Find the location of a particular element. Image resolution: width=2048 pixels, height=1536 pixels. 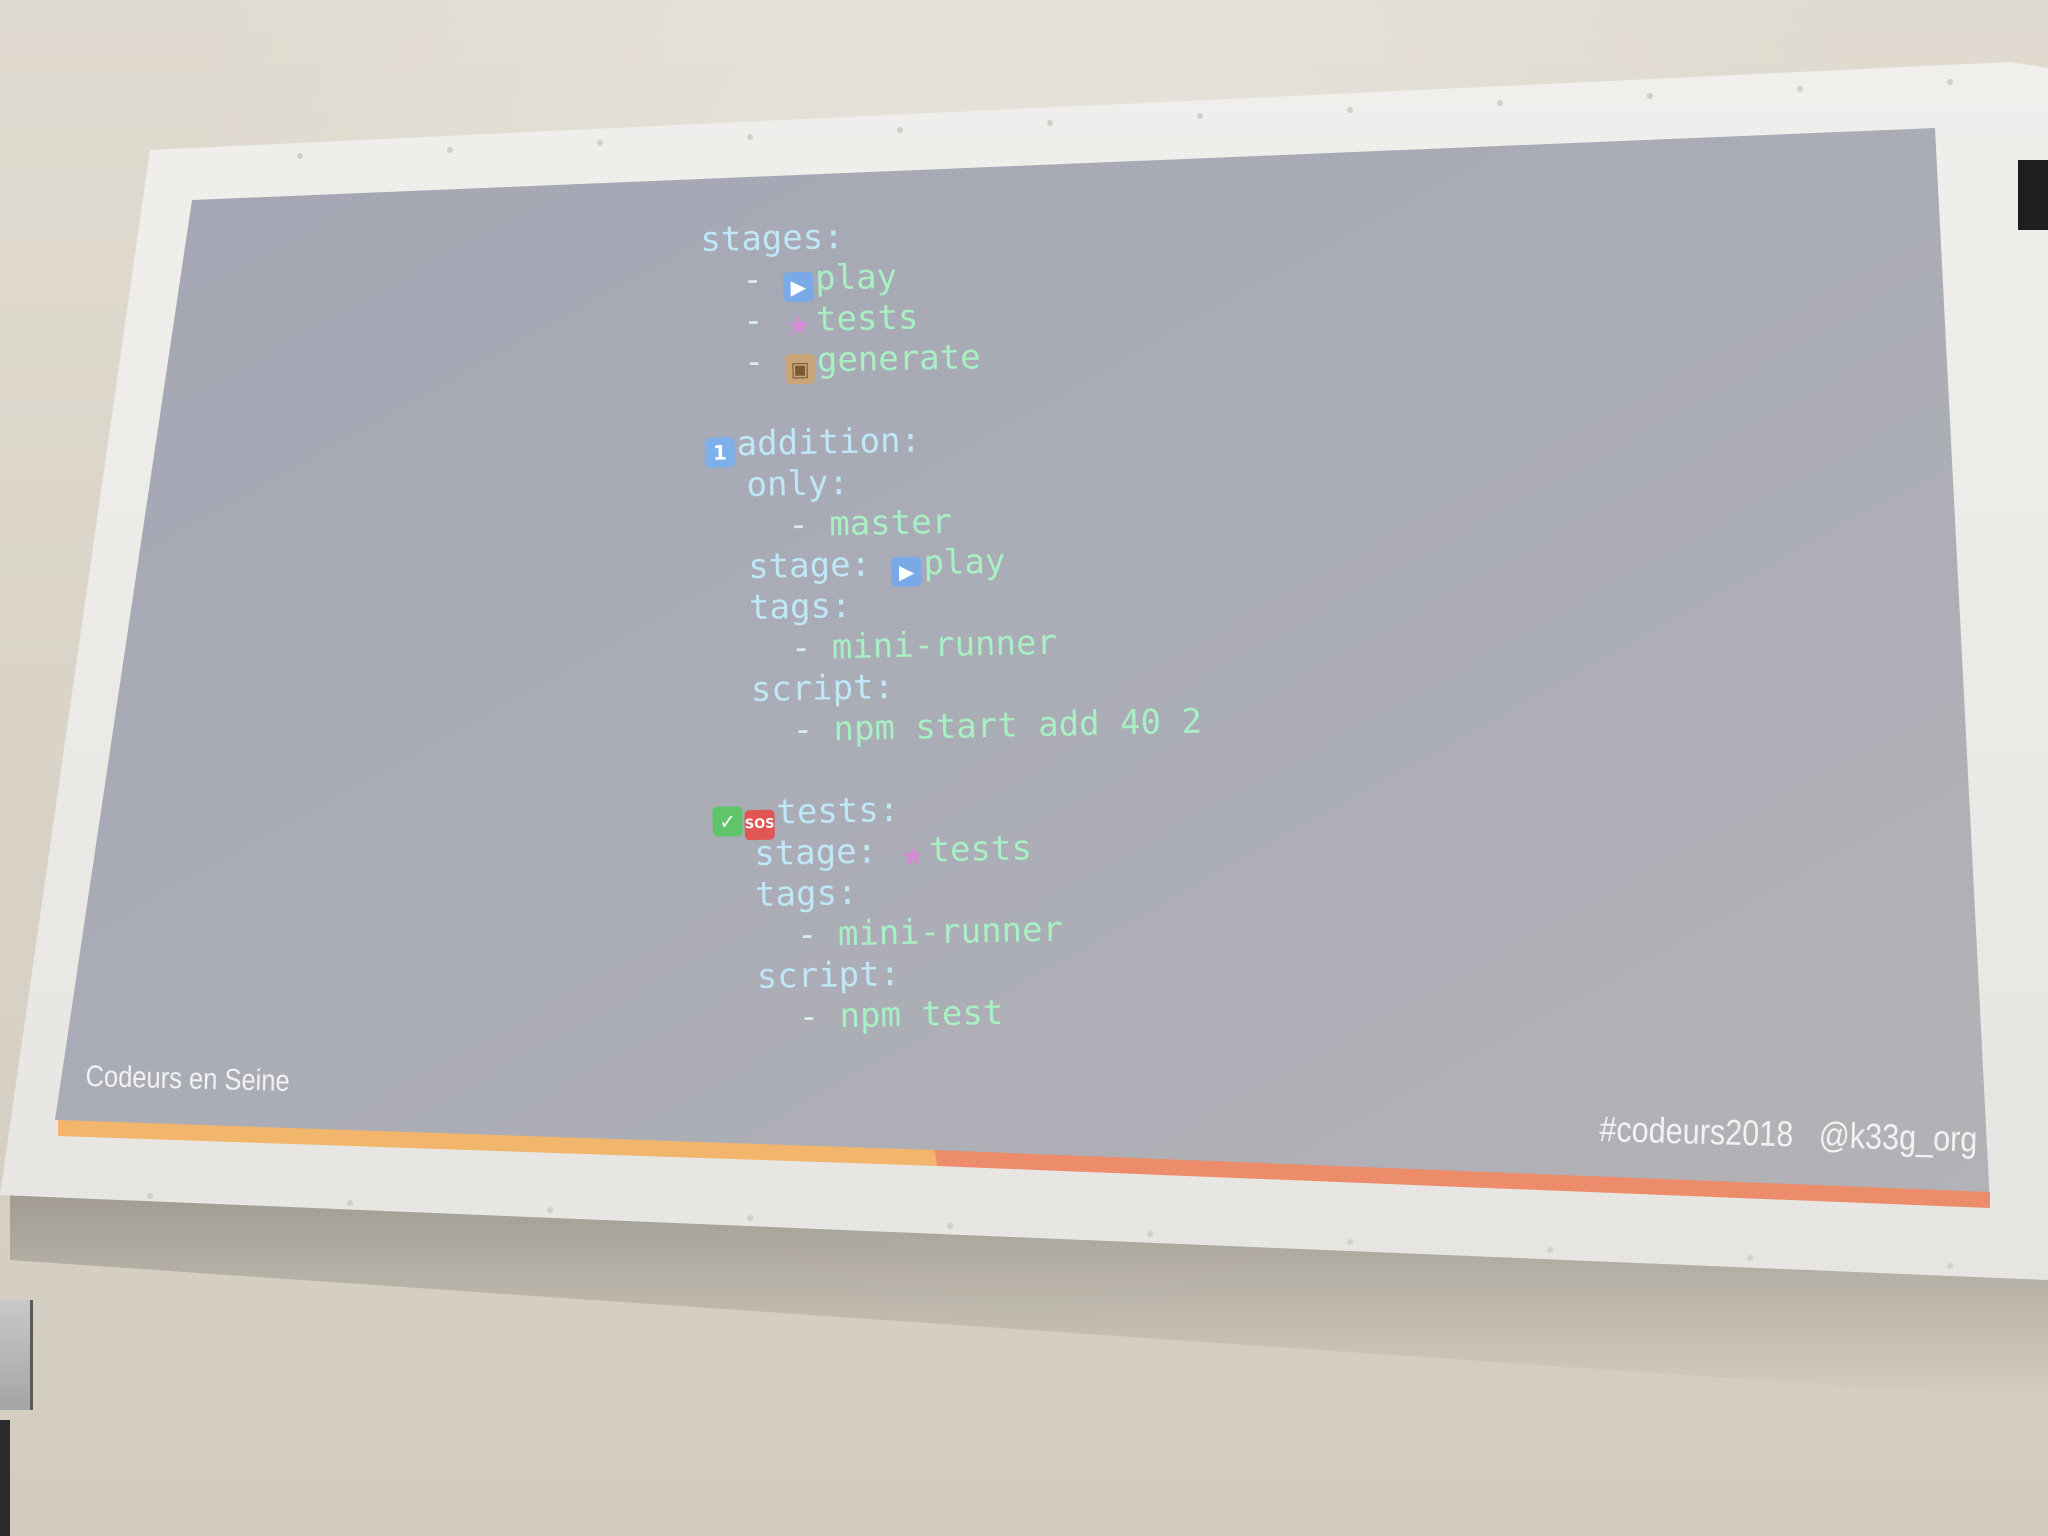

yaml-value: npm start add 40 2 is located at coordinates (1018, 725).